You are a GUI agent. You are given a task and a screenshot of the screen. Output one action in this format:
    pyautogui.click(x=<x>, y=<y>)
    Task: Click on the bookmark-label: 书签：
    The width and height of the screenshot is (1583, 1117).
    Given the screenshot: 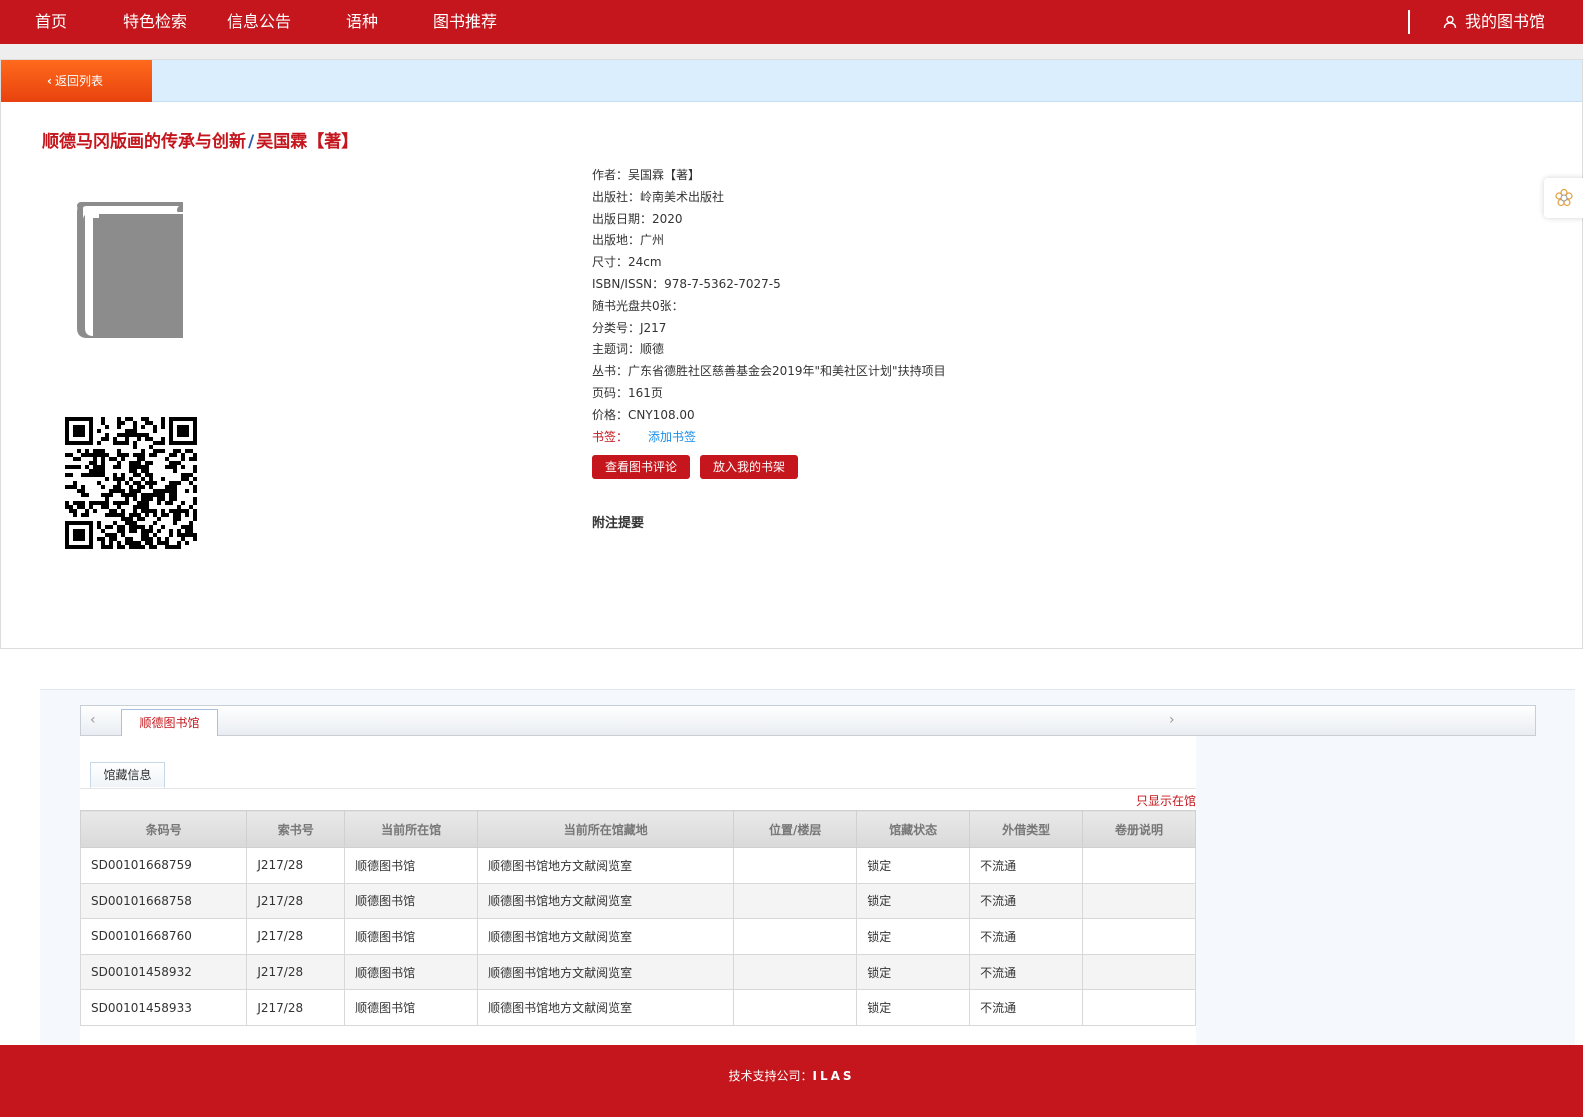 What is the action you would take?
    pyautogui.click(x=610, y=436)
    